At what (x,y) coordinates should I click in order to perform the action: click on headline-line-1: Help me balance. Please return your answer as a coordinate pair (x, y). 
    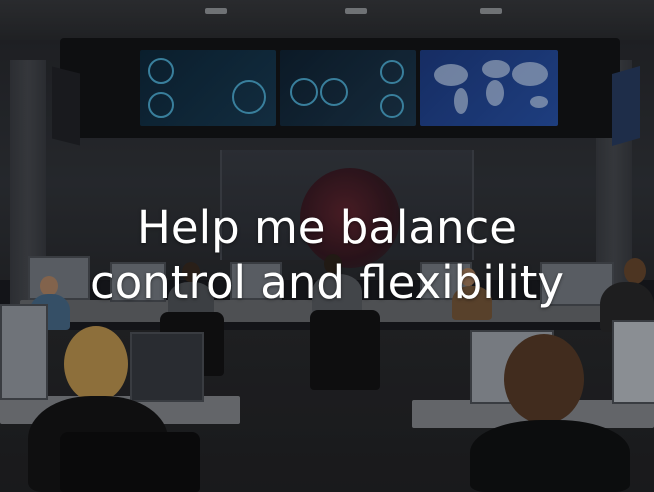
    Looking at the image, I should click on (327, 227).